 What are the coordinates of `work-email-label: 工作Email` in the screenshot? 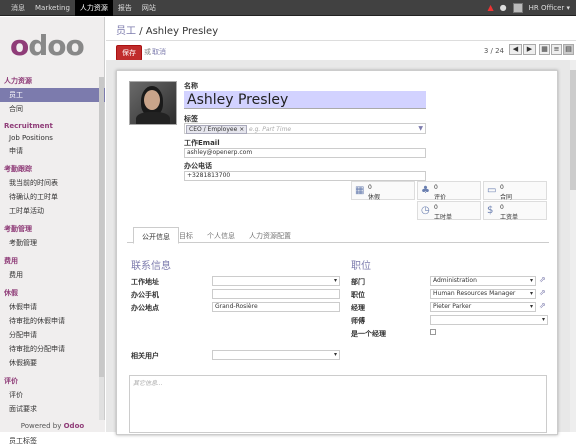 It's located at (202, 143).